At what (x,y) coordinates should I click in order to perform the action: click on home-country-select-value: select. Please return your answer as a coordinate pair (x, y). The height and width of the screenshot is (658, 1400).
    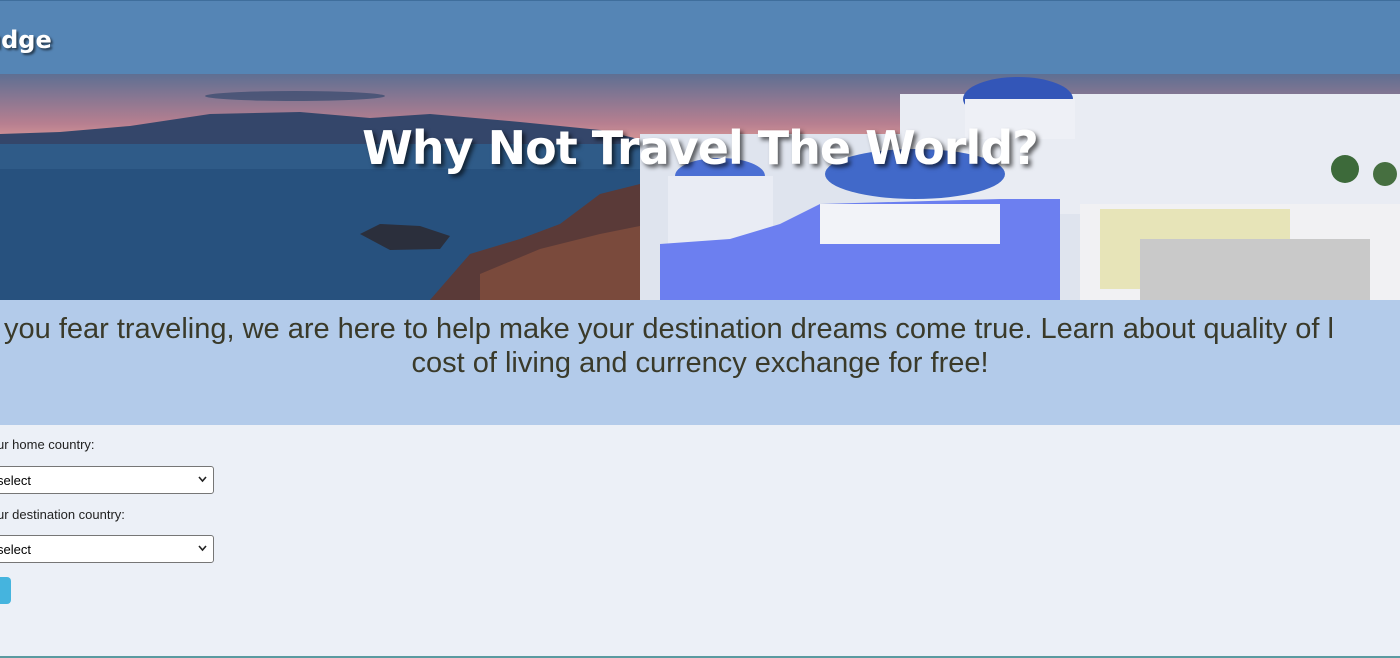
    Looking at the image, I should click on (15, 480).